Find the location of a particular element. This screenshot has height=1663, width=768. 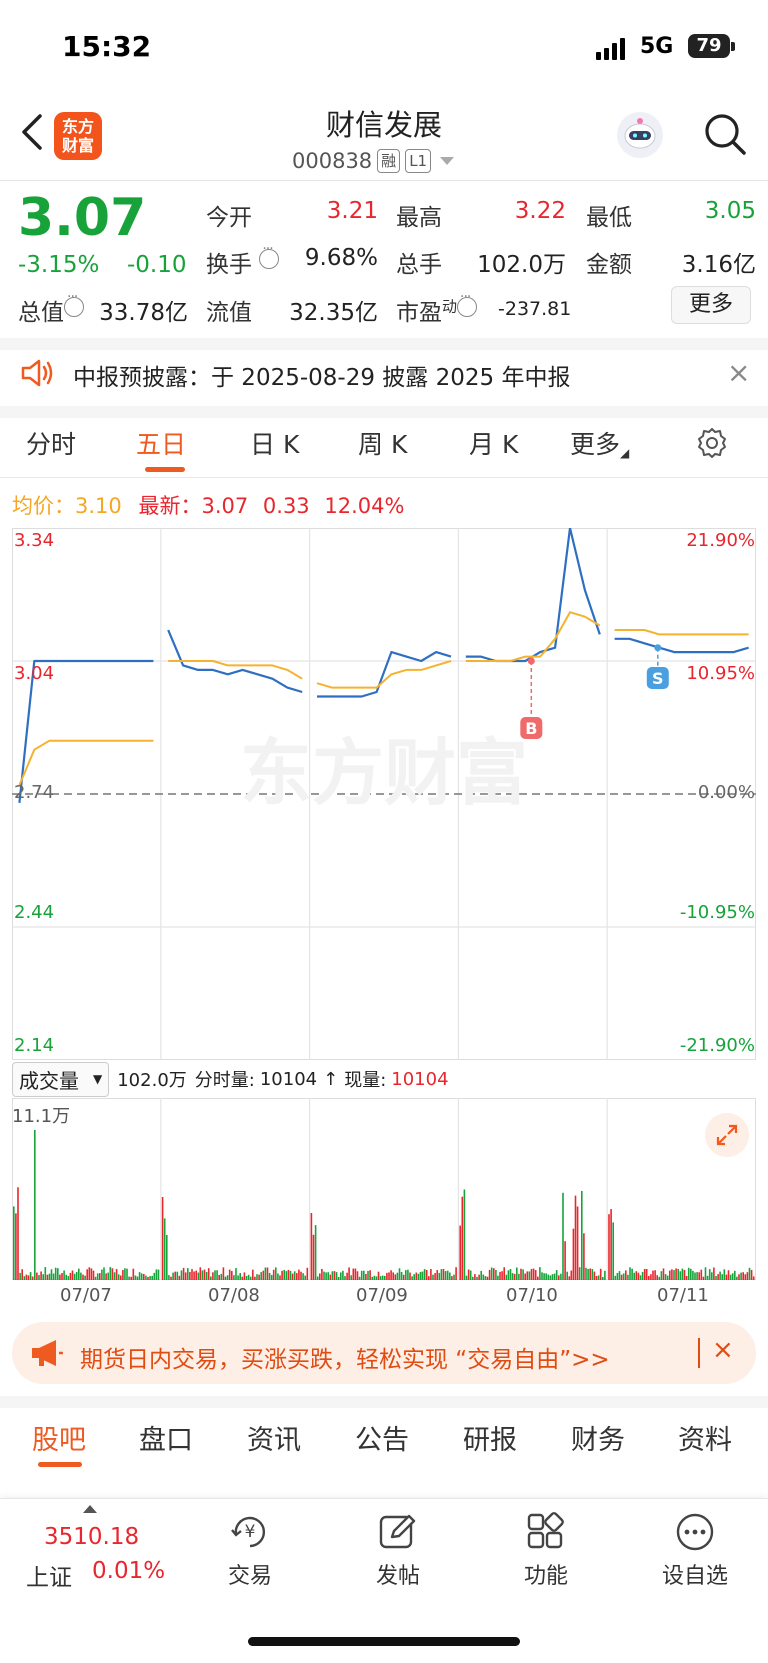

watchlist-label: 设自选 is located at coordinates (695, 1574).